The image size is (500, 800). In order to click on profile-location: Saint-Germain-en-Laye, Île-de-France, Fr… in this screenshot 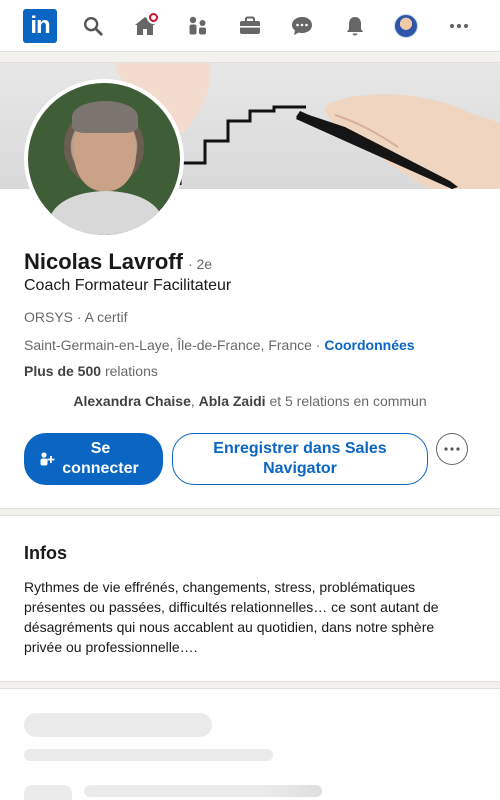, I will do `click(219, 345)`.